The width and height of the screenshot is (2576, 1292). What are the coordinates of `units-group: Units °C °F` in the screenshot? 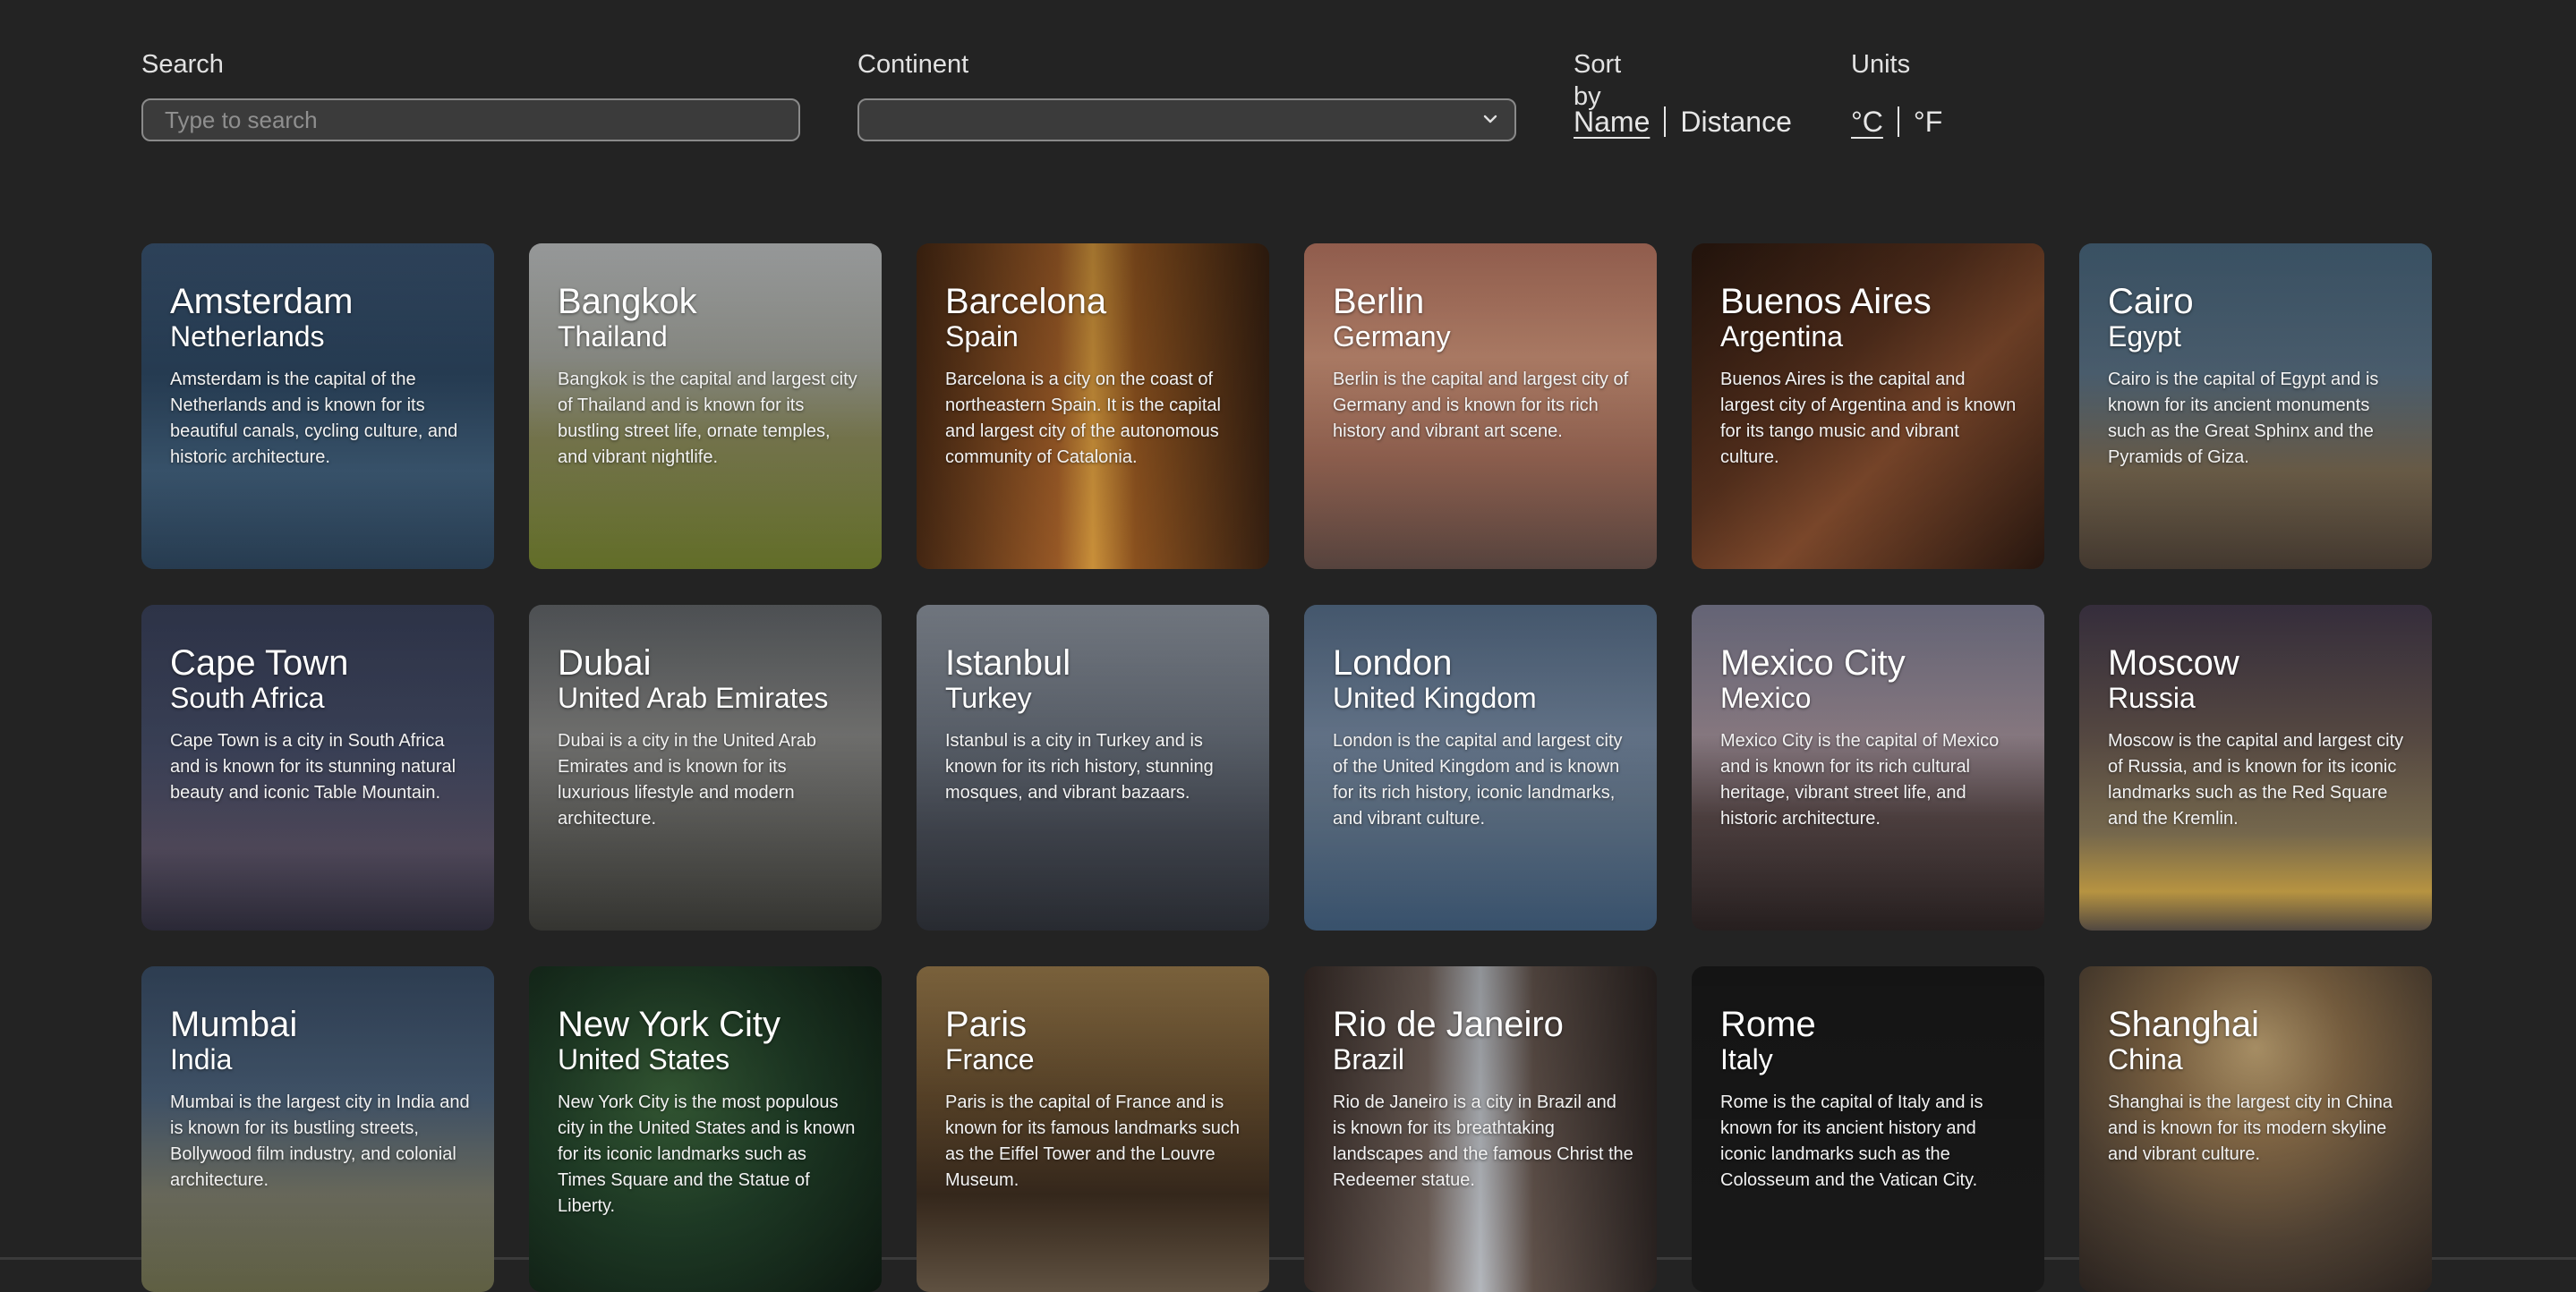 It's located at (1896, 93).